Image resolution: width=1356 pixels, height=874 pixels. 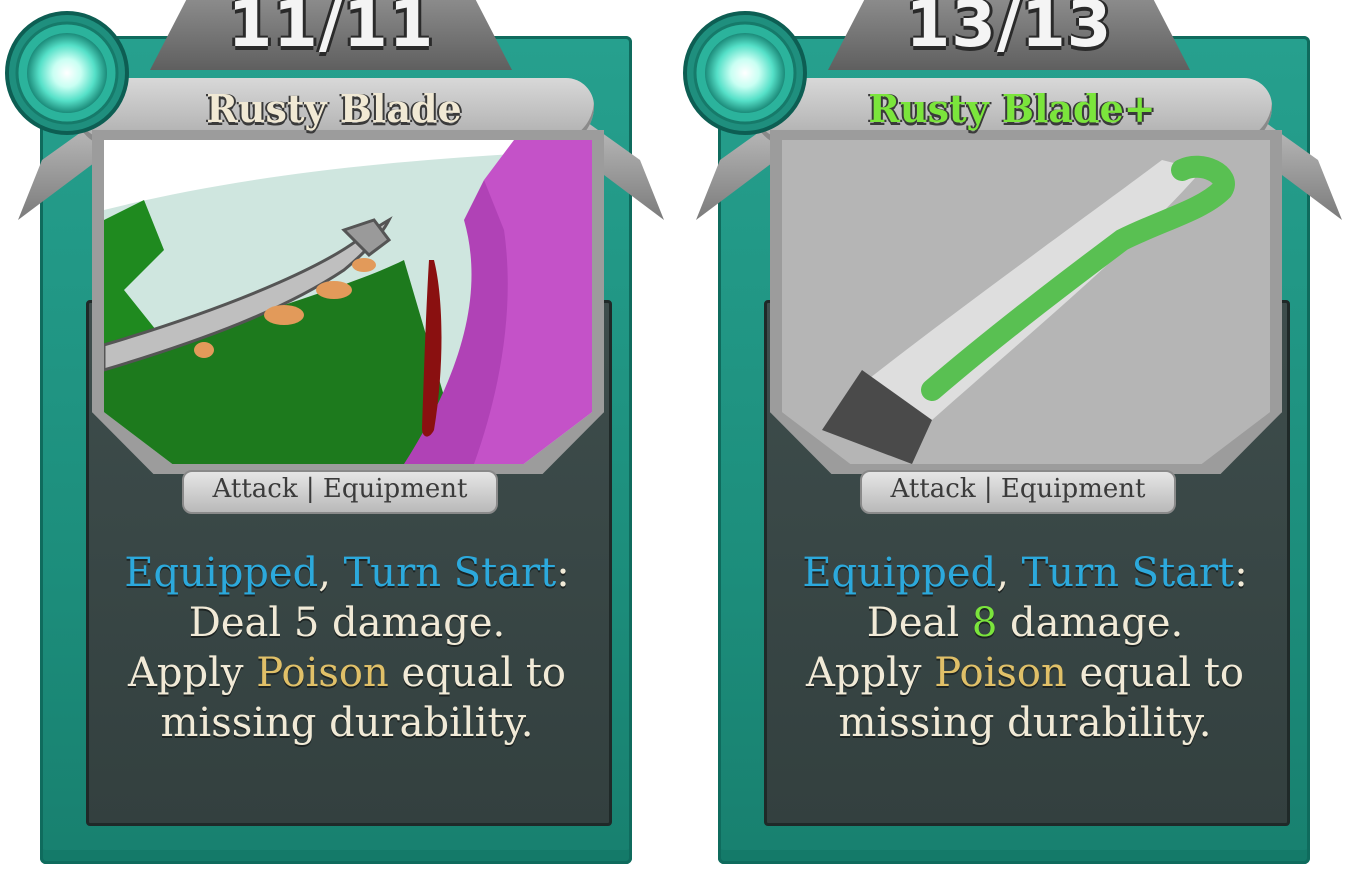 I want to click on desc-line-2: Deal 8 damage., so click(x=1025, y=623).